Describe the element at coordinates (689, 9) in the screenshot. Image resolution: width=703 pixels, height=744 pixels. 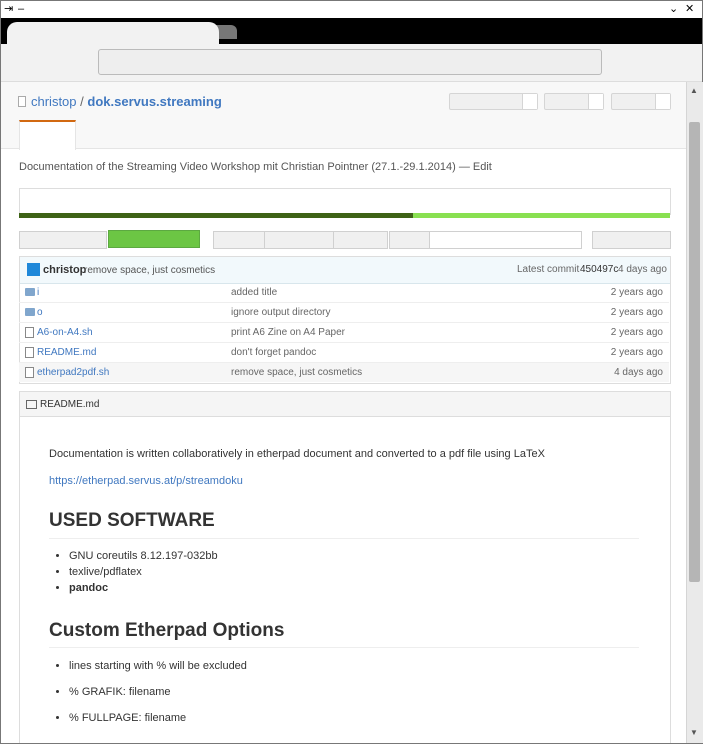
I see `close-icon: ✕` at that location.